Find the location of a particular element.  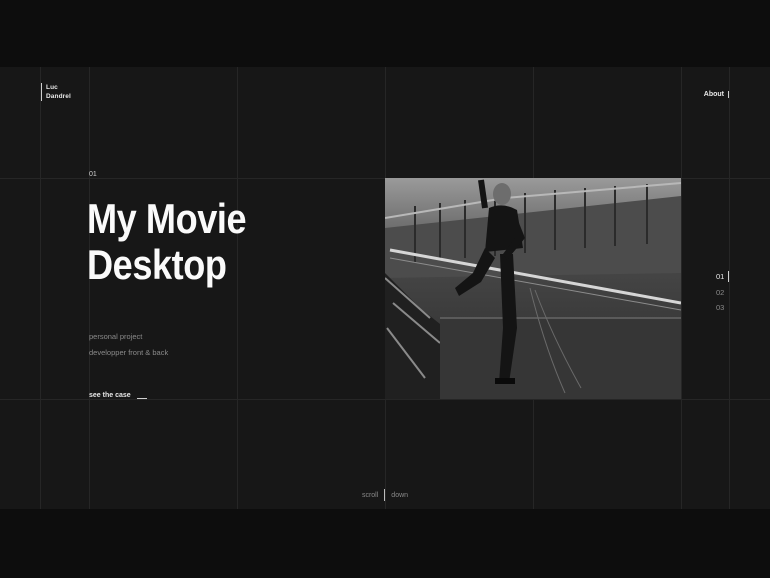

brand-logo: Luc Dandrel is located at coordinates (56, 92).